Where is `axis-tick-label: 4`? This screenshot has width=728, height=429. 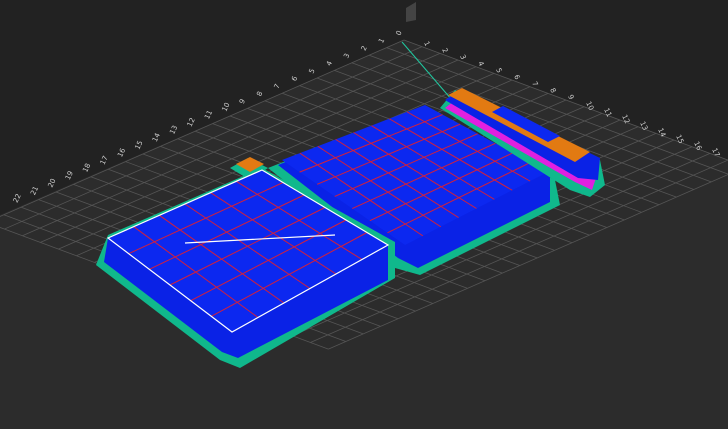
axis-tick-label: 4 is located at coordinates (329, 63).